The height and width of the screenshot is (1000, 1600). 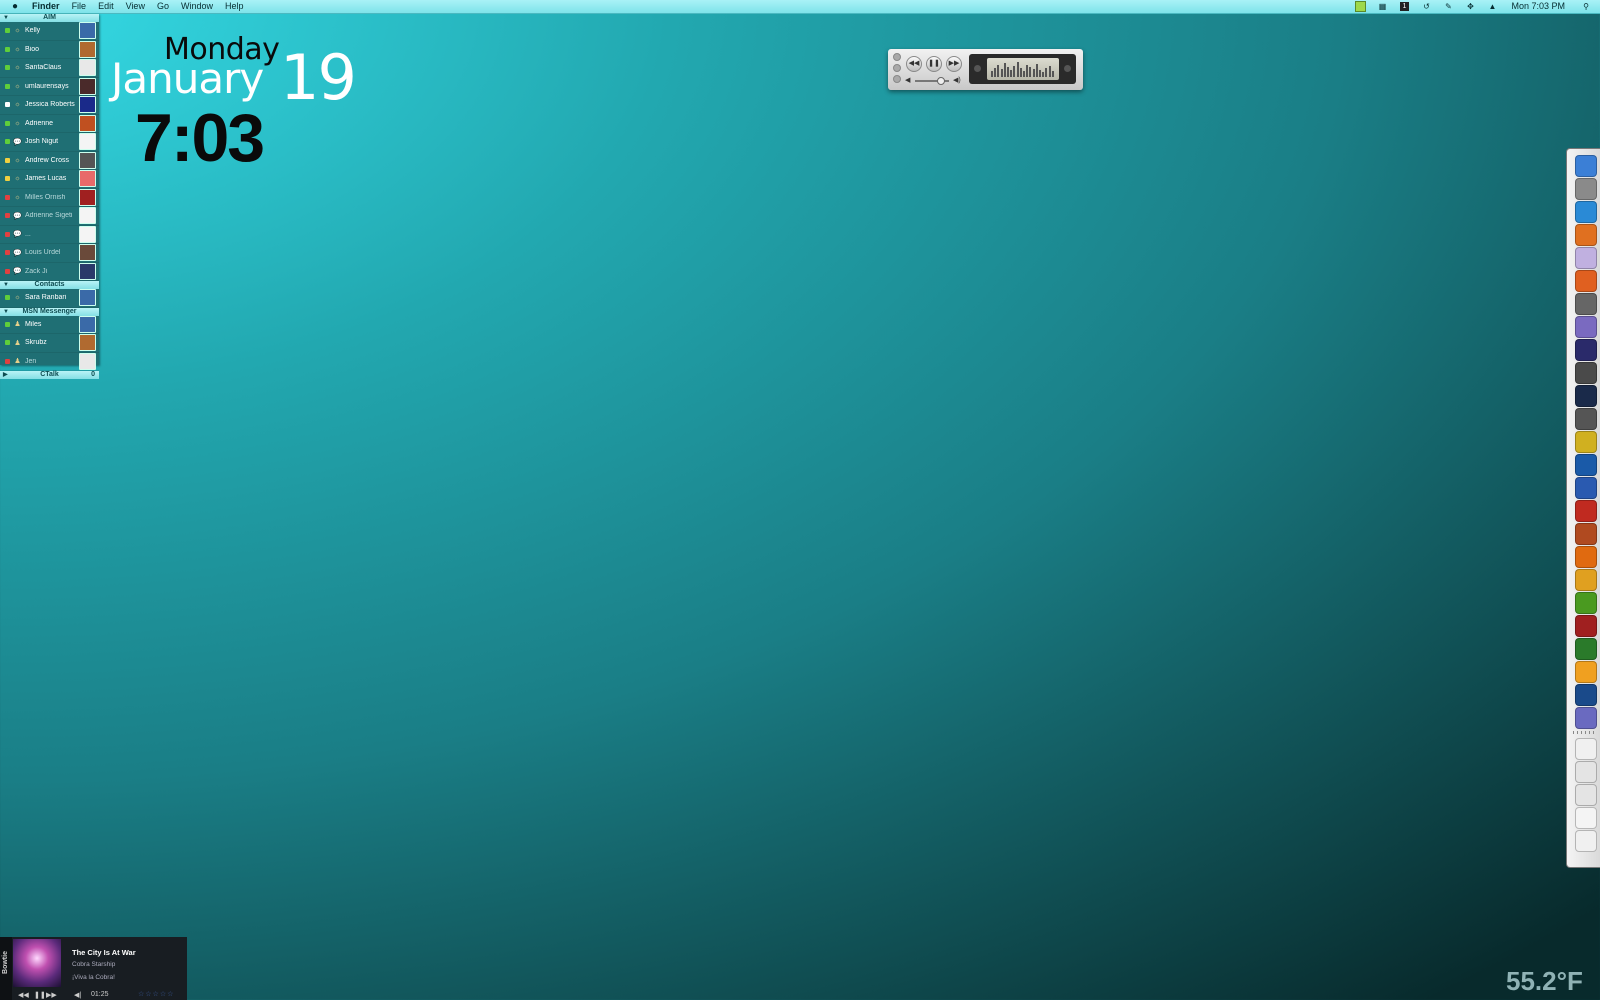 What do you see at coordinates (77, 995) in the screenshot?
I see `volume-icon: ◀|` at bounding box center [77, 995].